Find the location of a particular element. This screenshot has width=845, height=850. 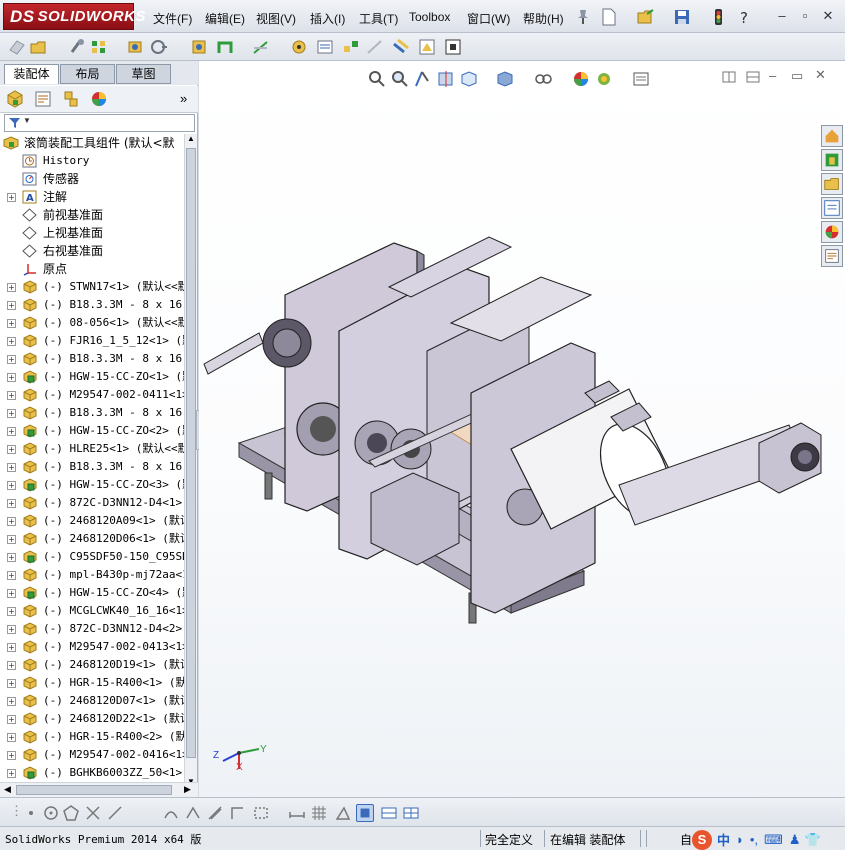

ime-punctuation-icon: •, is located at coordinates (754, 839).